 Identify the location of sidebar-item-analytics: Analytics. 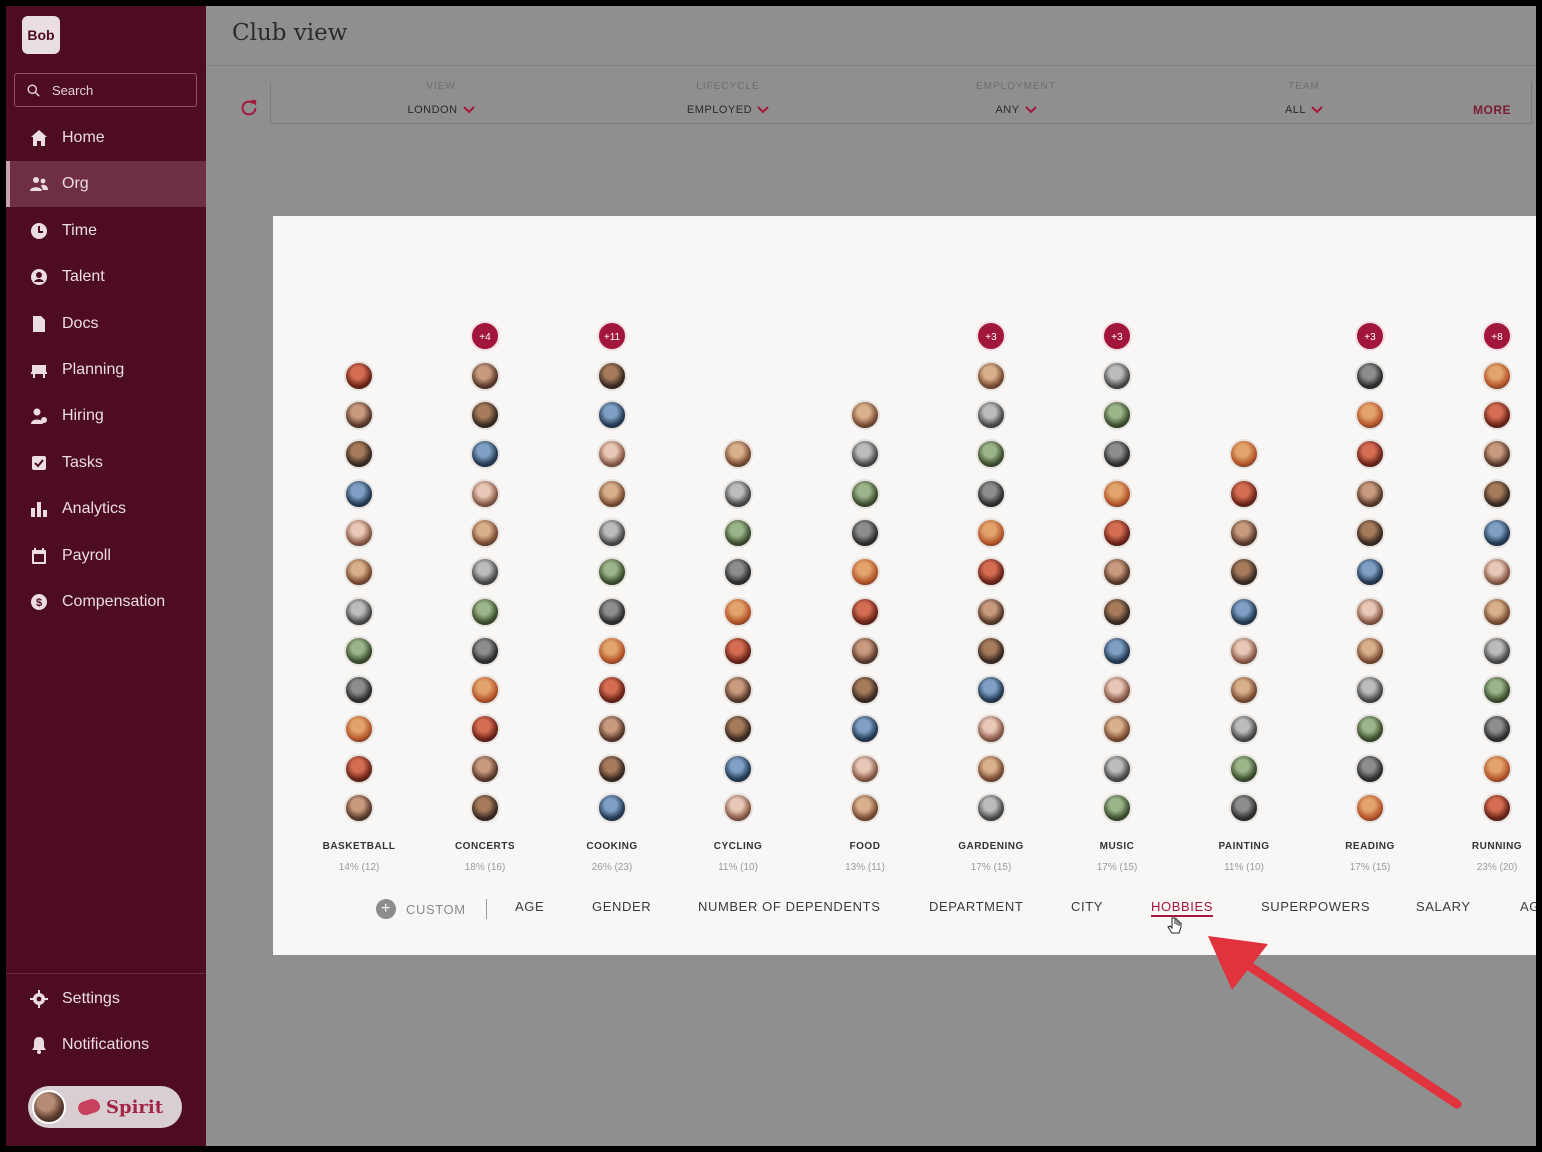
(106, 509).